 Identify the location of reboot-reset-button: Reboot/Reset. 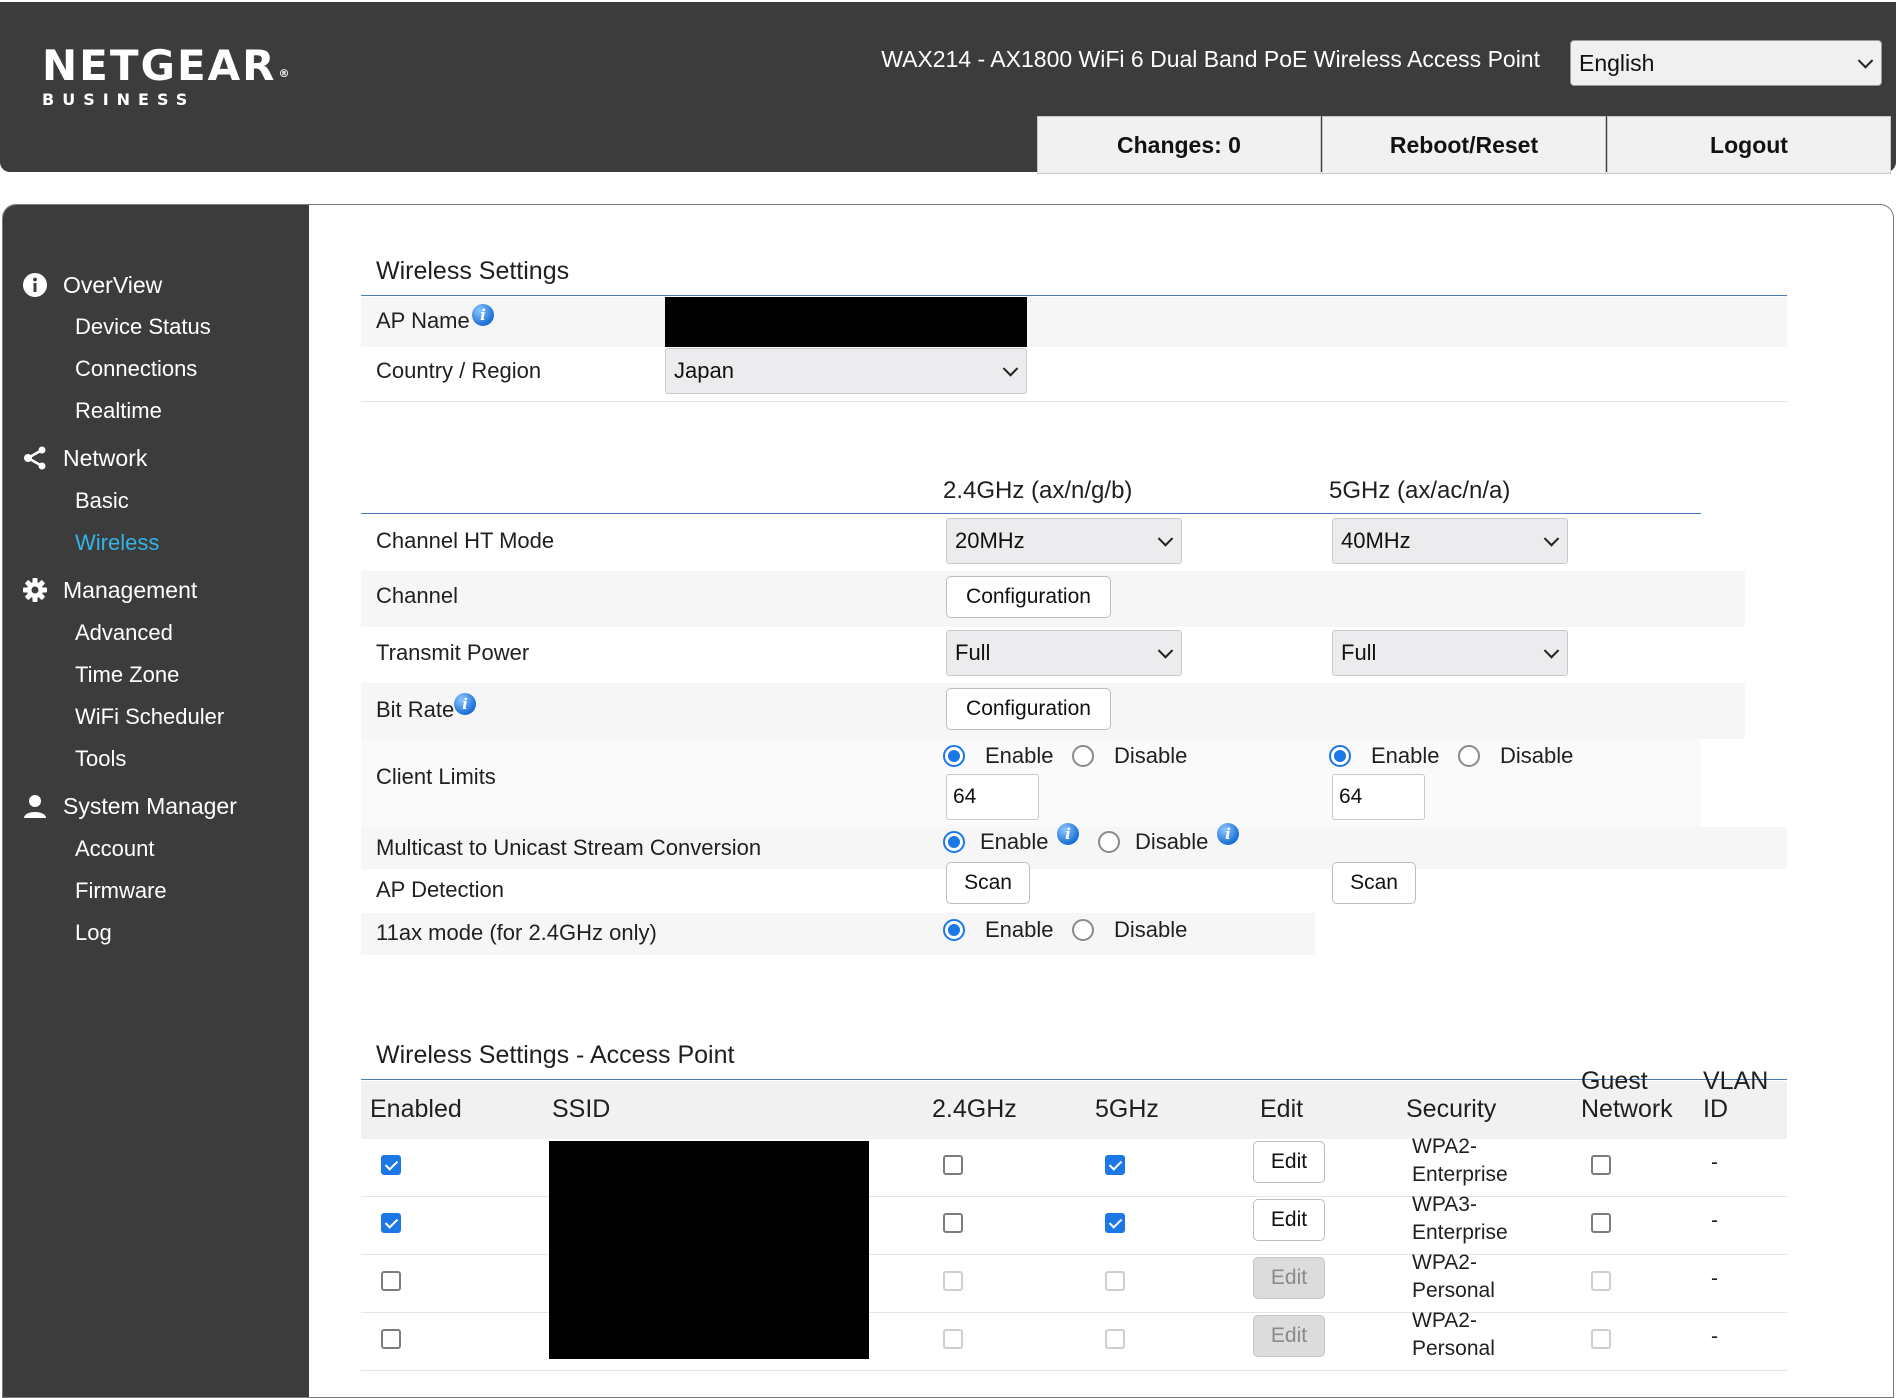
(1464, 145).